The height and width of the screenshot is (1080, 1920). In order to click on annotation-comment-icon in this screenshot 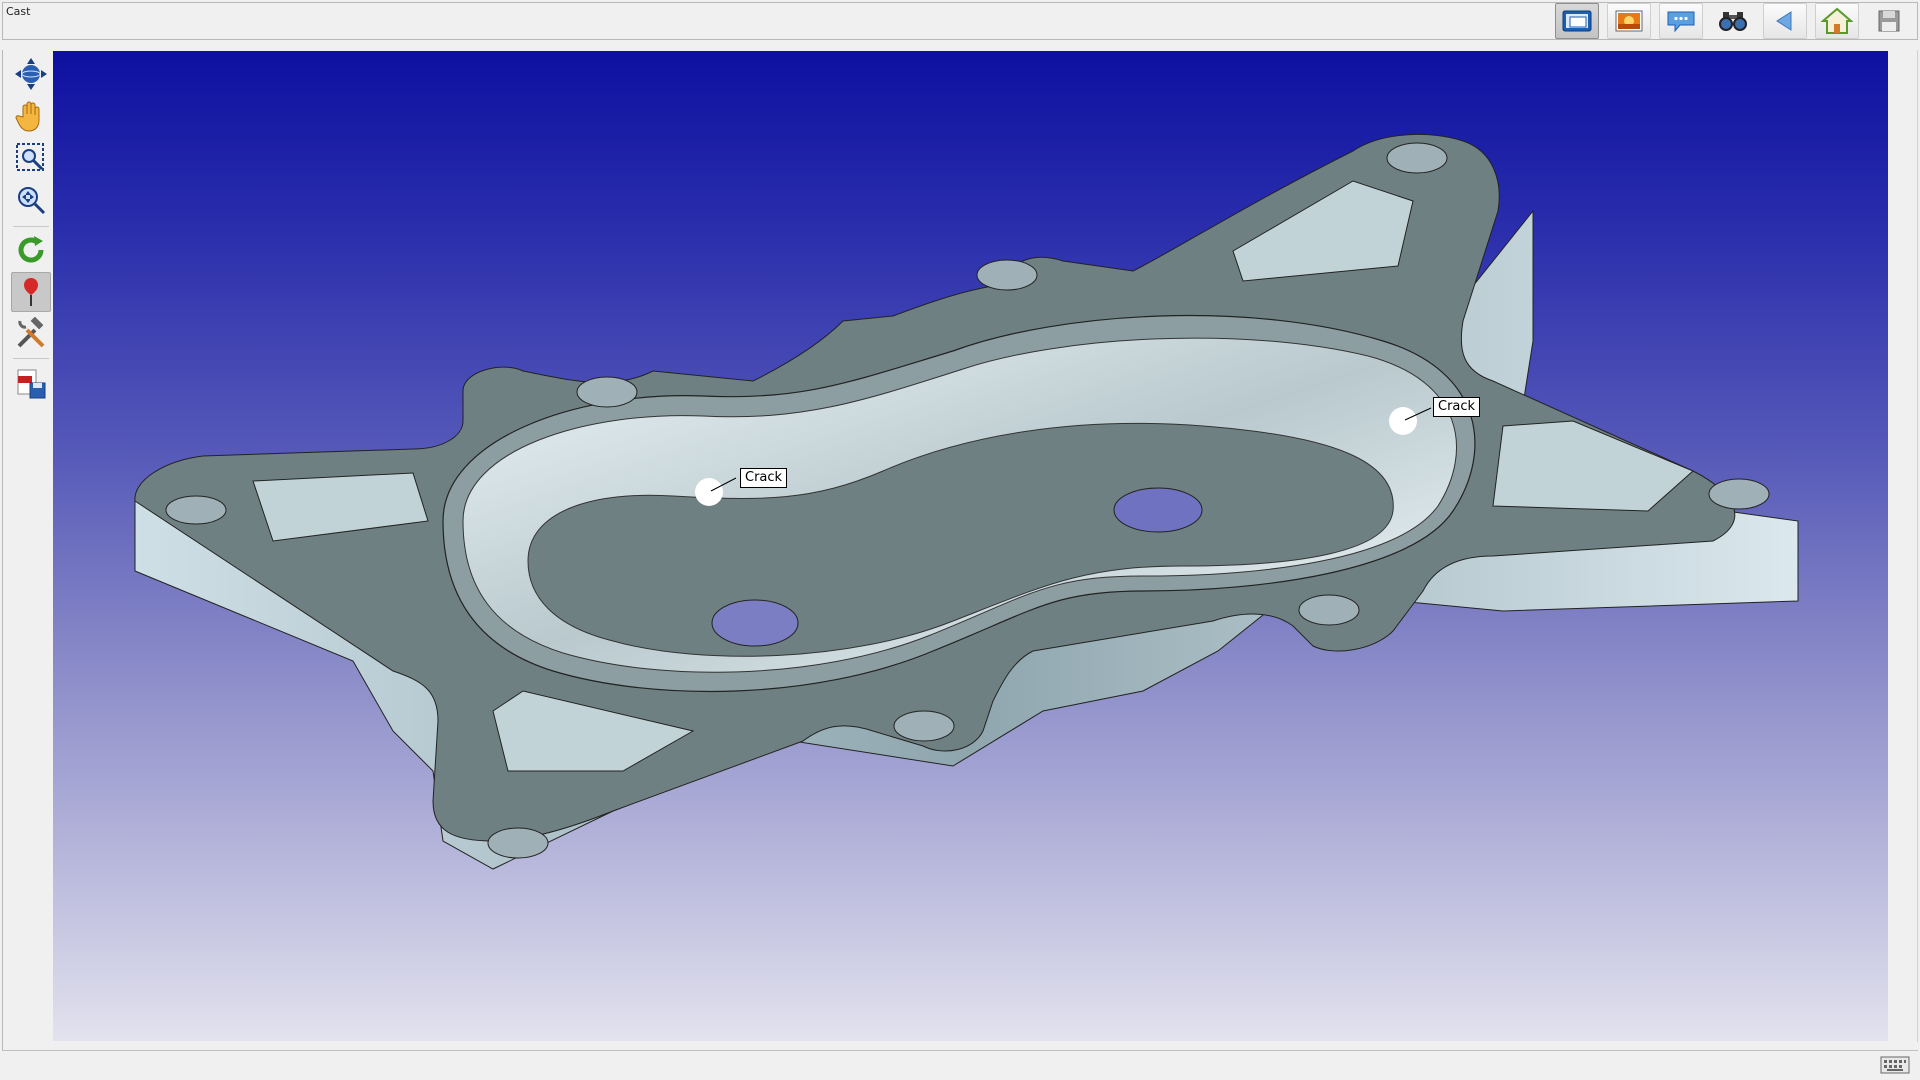, I will do `click(1681, 22)`.